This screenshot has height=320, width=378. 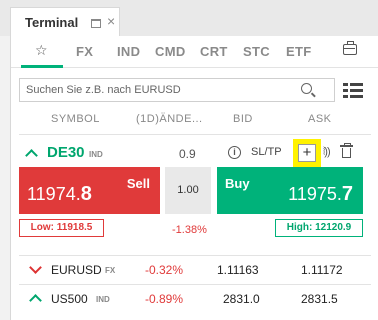 What do you see at coordinates (103, 299) in the screenshot?
I see `row-tag: IND` at bounding box center [103, 299].